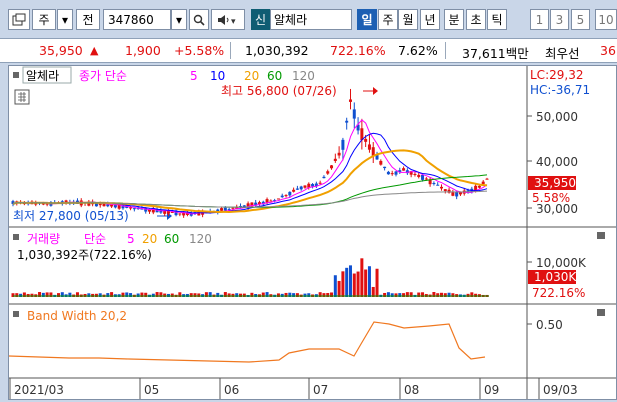  Describe the element at coordinates (44, 19) in the screenshot. I see `market-select: 주` at that location.